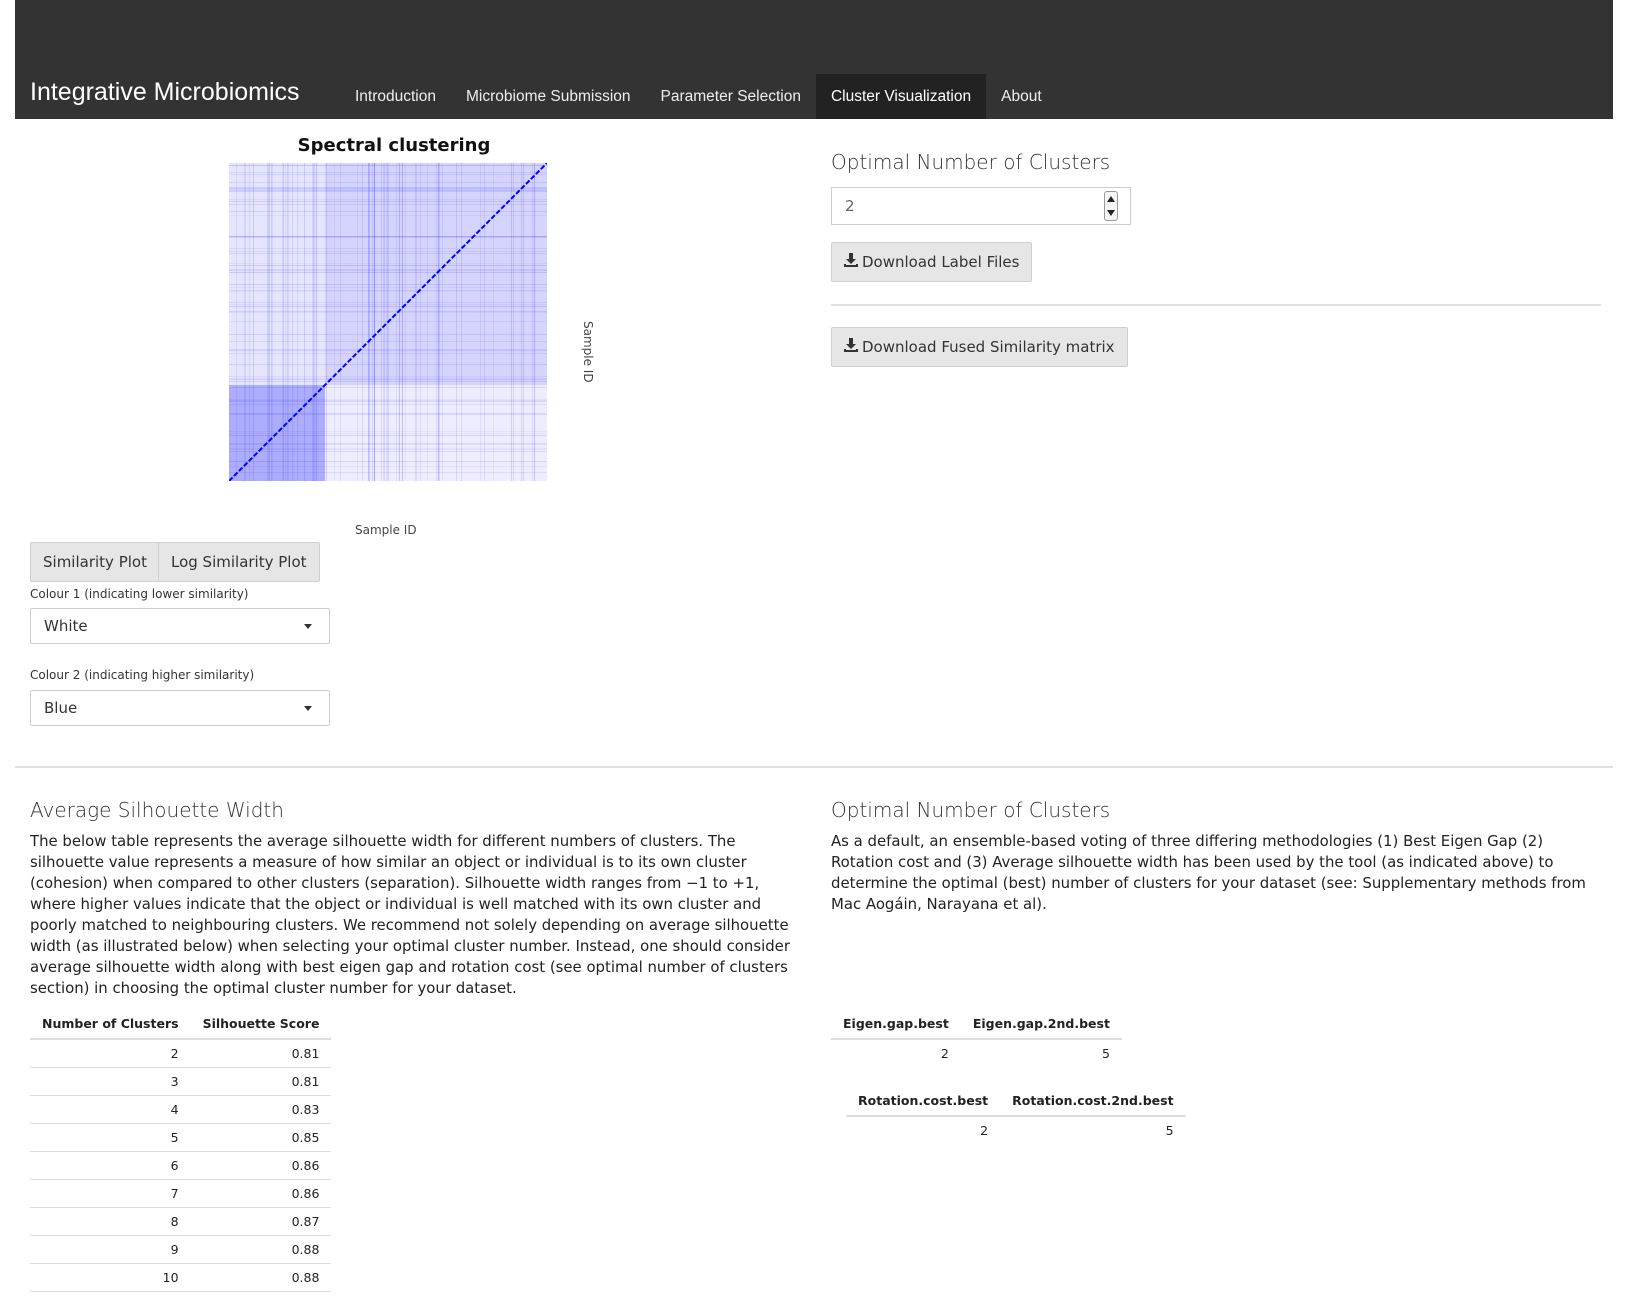 The width and height of the screenshot is (1628, 1316). Describe the element at coordinates (896, 1024) in the screenshot. I see `column-header: Eigen.gap.best` at that location.